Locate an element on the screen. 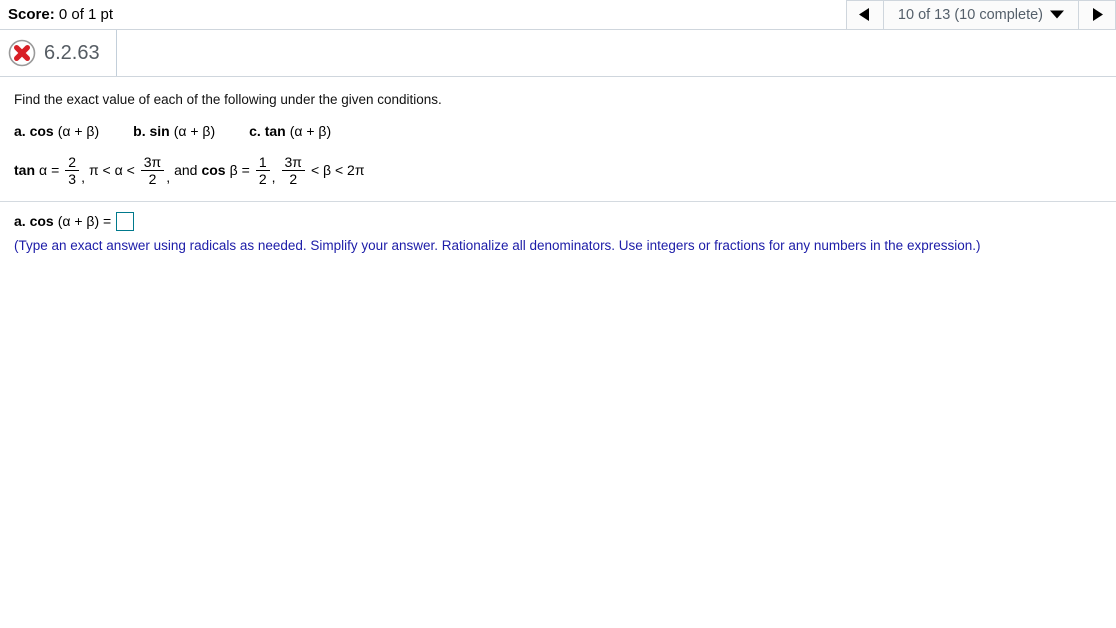 Image resolution: width=1116 pixels, height=628 pixels. exercise-id: 6.2.63 is located at coordinates (72, 52).